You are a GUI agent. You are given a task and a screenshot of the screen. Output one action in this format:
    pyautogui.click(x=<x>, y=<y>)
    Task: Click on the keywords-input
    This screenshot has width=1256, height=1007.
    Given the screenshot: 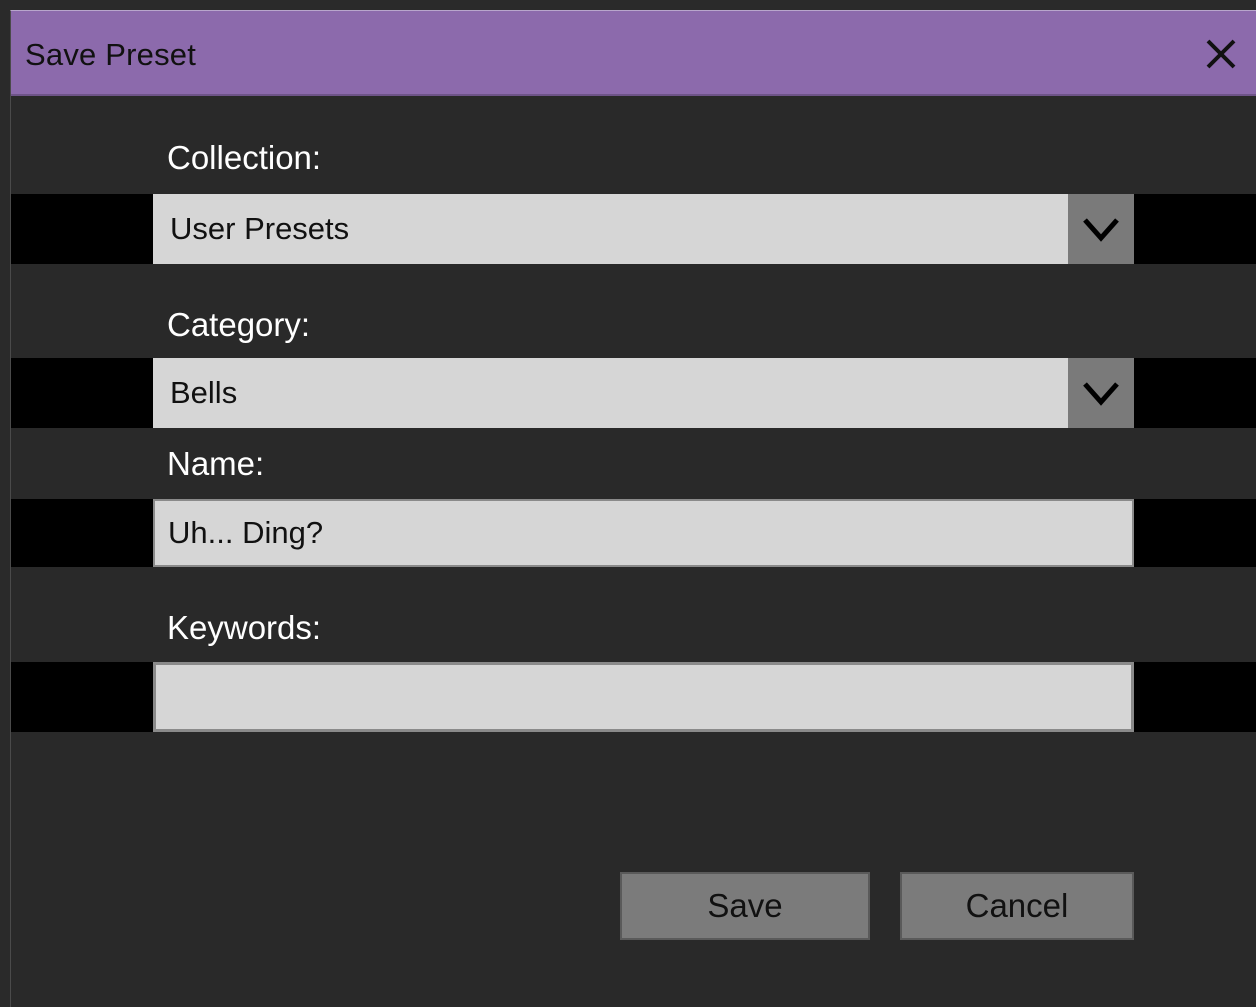 What is the action you would take?
    pyautogui.click(x=643, y=697)
    